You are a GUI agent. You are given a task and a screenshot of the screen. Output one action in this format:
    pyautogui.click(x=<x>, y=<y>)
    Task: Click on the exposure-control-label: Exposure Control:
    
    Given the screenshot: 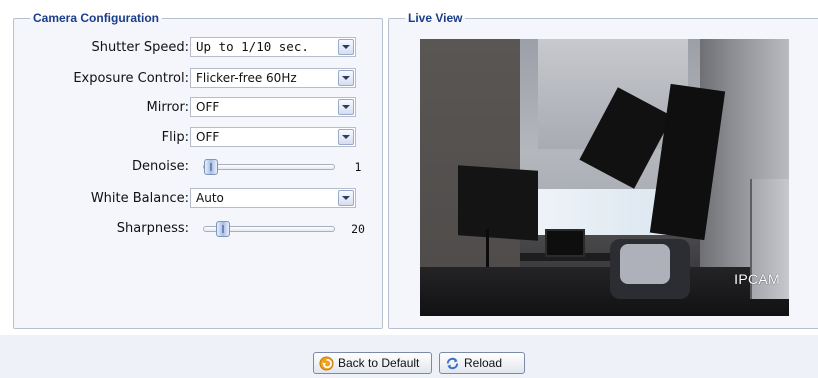 What is the action you would take?
    pyautogui.click(x=131, y=78)
    